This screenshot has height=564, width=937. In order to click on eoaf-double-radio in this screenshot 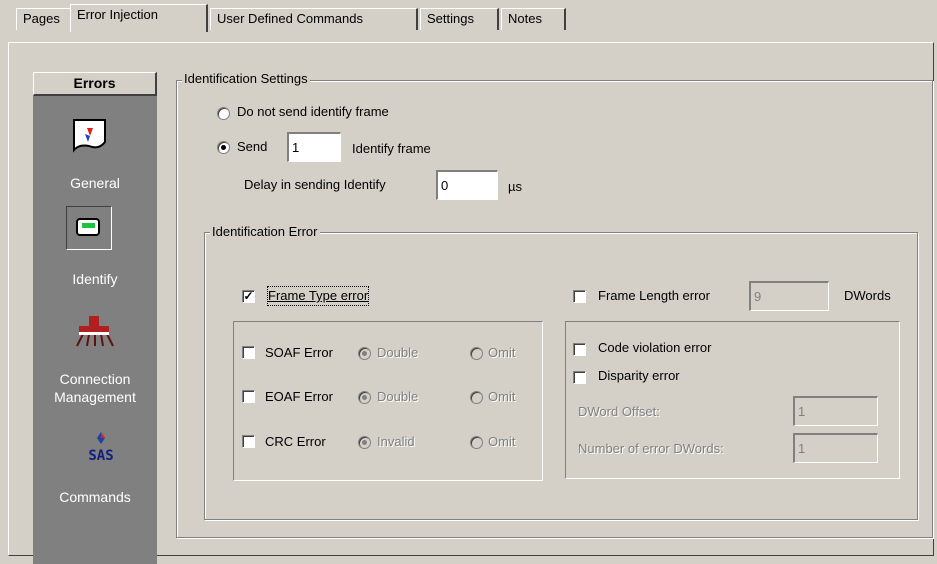, I will do `click(364, 397)`.